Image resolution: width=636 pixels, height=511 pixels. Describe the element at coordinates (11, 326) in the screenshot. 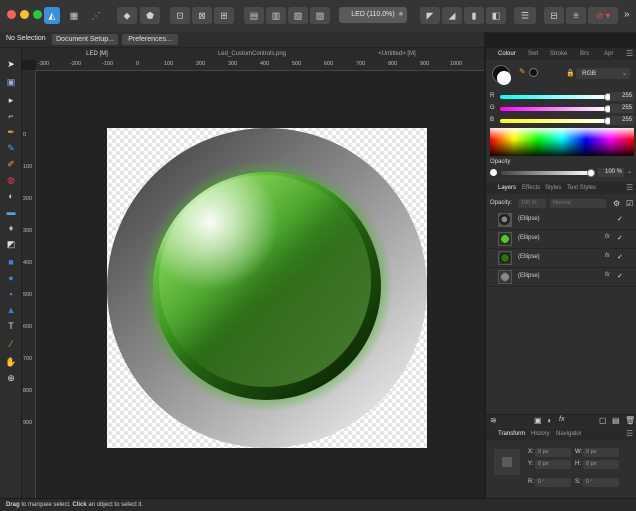

I see `text-tool-icon: T` at that location.